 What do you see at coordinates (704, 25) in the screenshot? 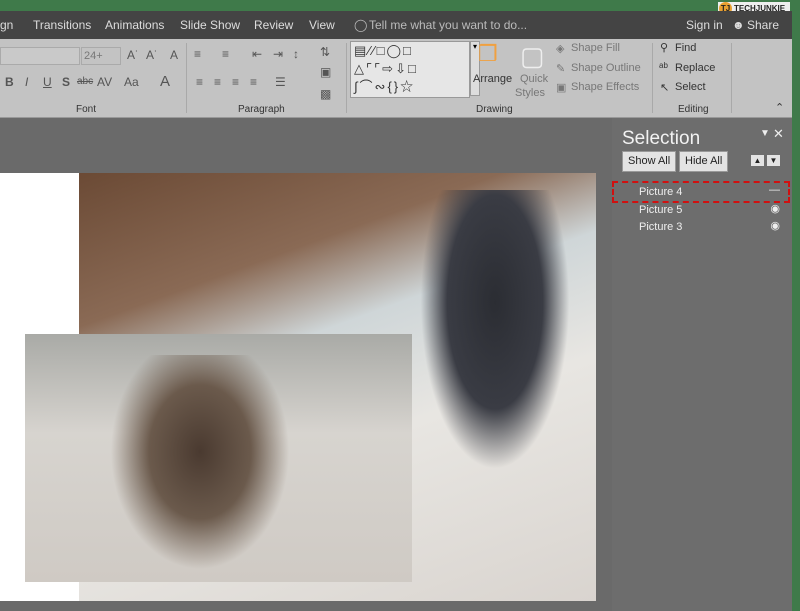
I see `sign-in-link: Sign in` at bounding box center [704, 25].